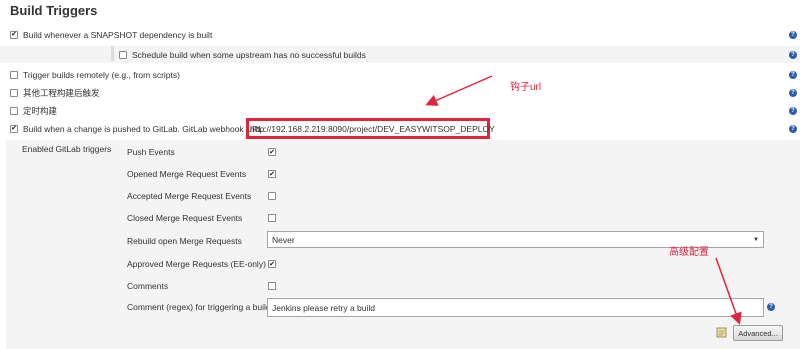 The width and height of the screenshot is (800, 349). I want to click on trigger-scheduled-checkbox, so click(14, 110).